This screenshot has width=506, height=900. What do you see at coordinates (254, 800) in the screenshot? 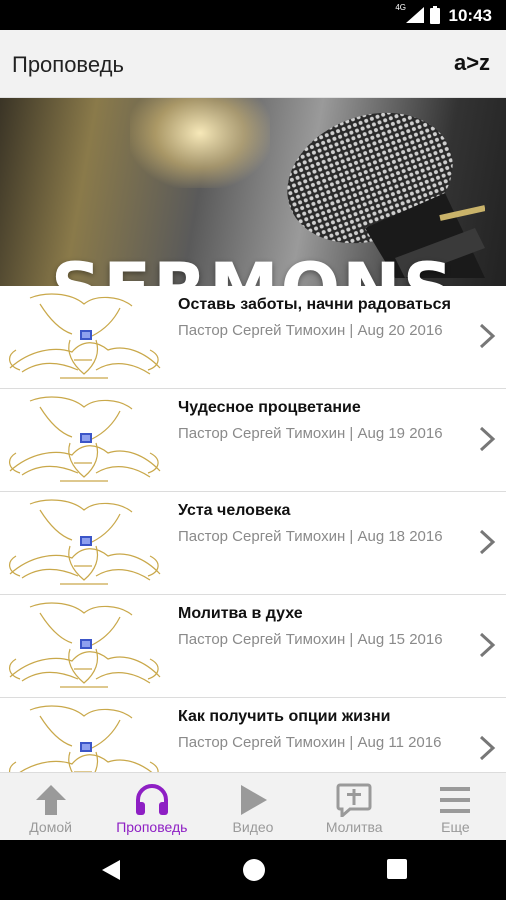
I see `play-icon` at bounding box center [254, 800].